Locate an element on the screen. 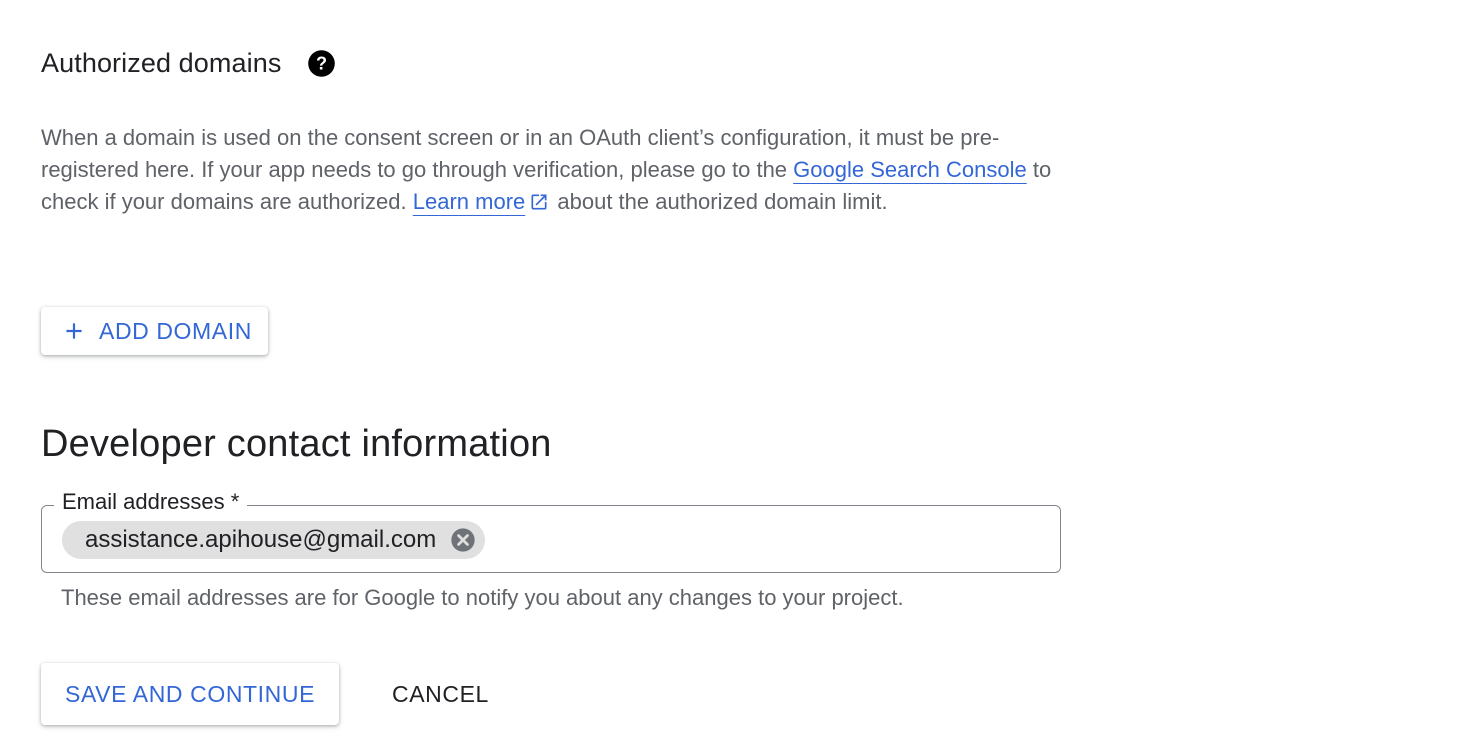  cancel-button: CANCEL is located at coordinates (440, 694).